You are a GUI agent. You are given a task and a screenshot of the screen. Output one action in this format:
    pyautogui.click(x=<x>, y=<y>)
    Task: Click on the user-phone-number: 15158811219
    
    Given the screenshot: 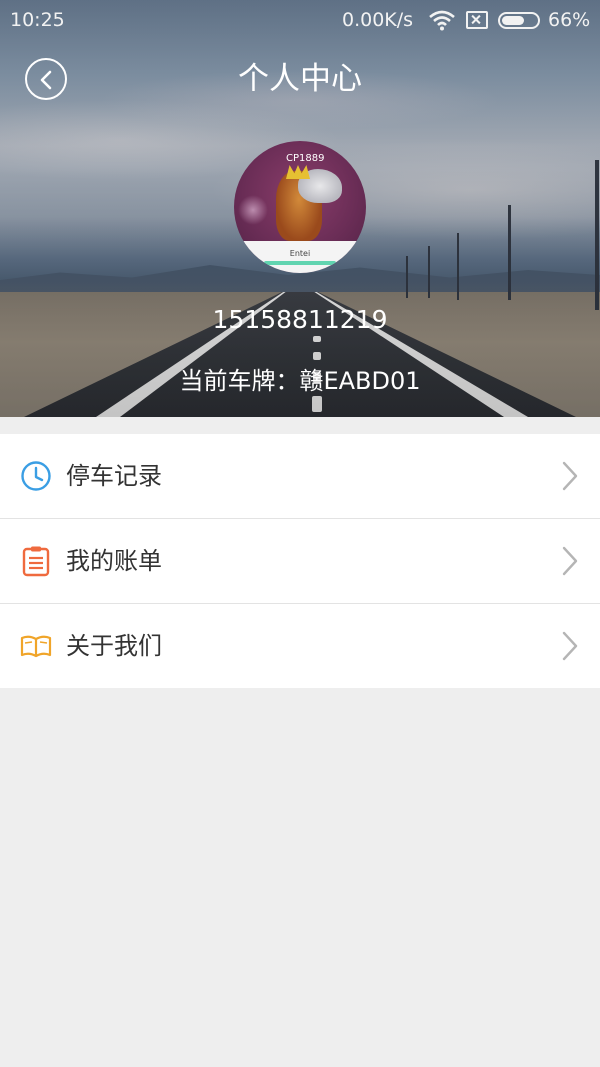 What is the action you would take?
    pyautogui.click(x=300, y=319)
    